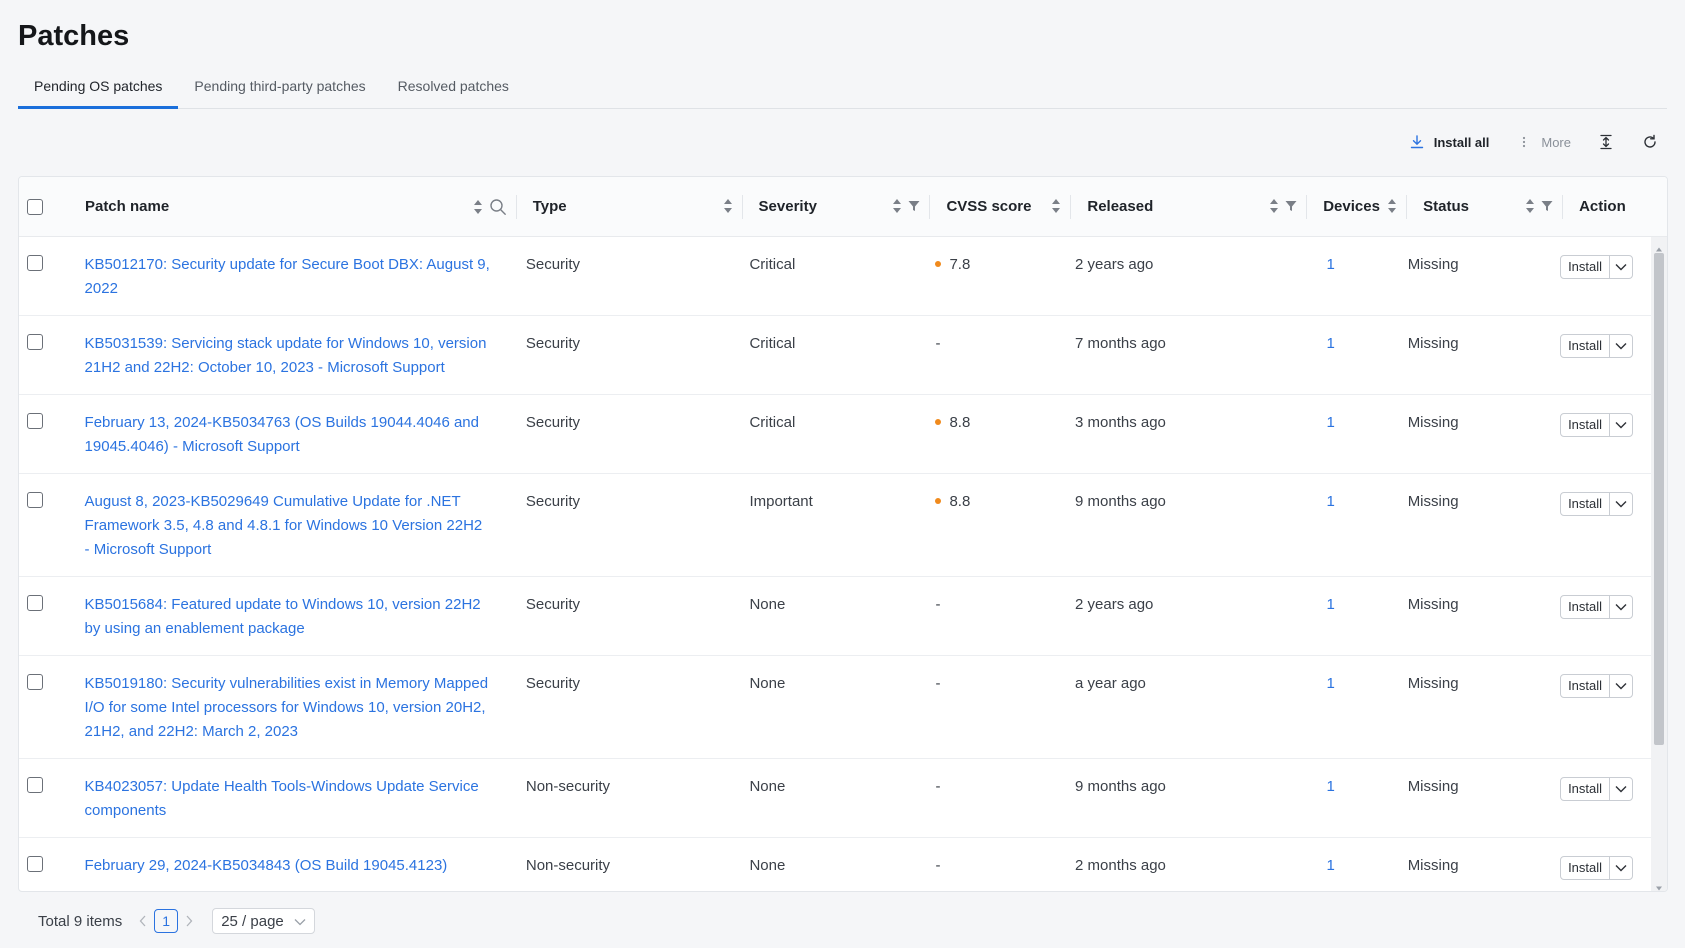  What do you see at coordinates (98, 90) in the screenshot?
I see `tab-pending-os-patches: Pending OS patches` at bounding box center [98, 90].